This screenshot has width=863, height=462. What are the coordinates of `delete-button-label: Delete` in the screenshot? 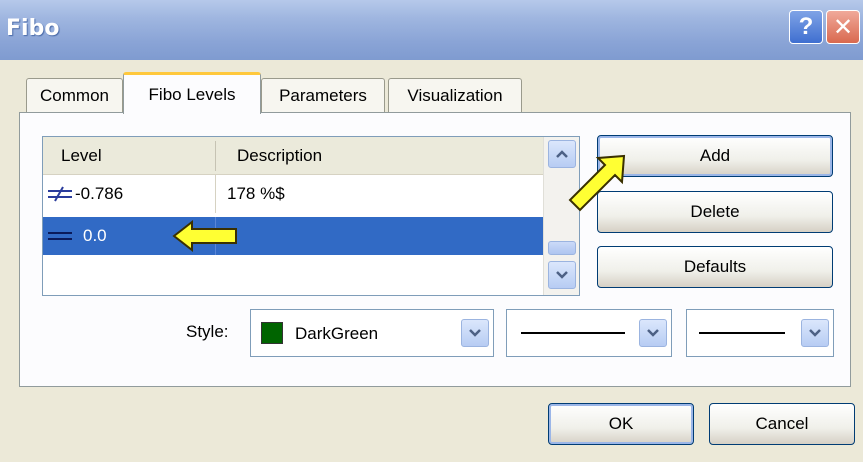 It's located at (715, 211).